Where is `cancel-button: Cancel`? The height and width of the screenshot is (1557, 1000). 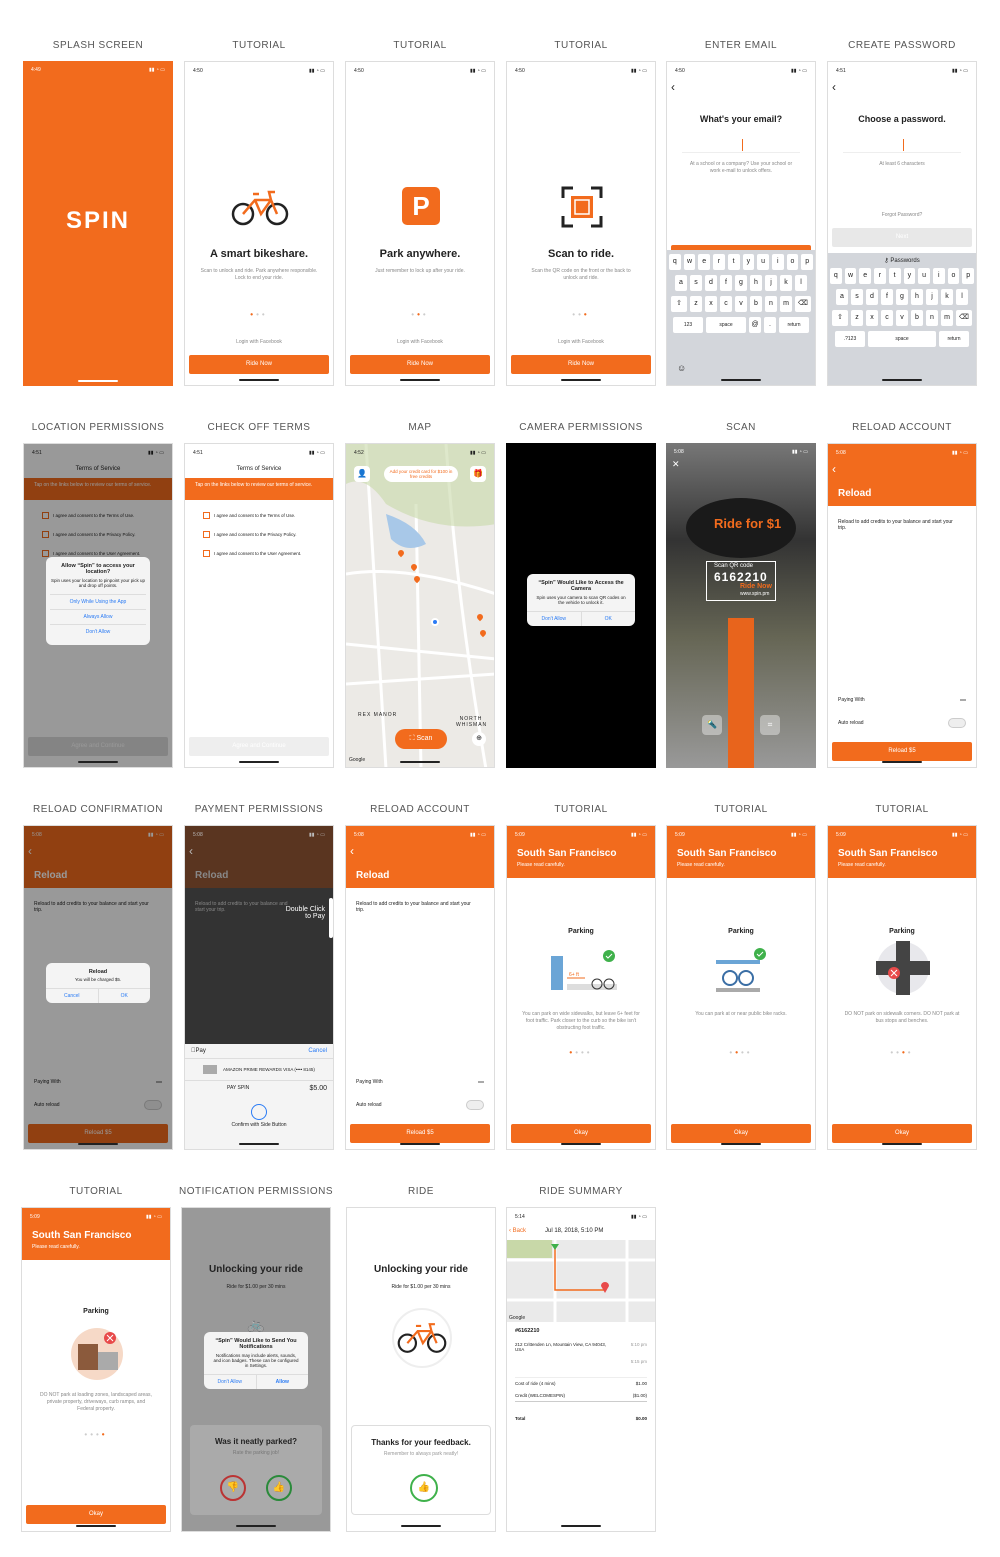 cancel-button: Cancel is located at coordinates (317, 1051).